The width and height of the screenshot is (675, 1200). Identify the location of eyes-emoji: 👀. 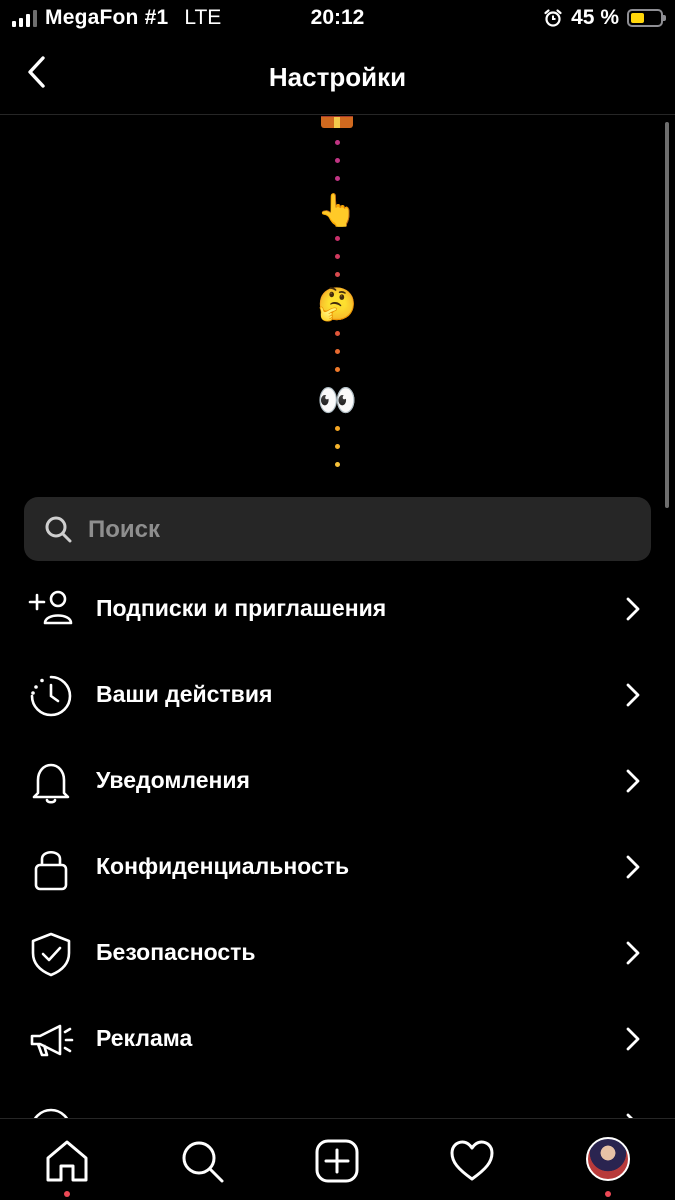
(337, 400).